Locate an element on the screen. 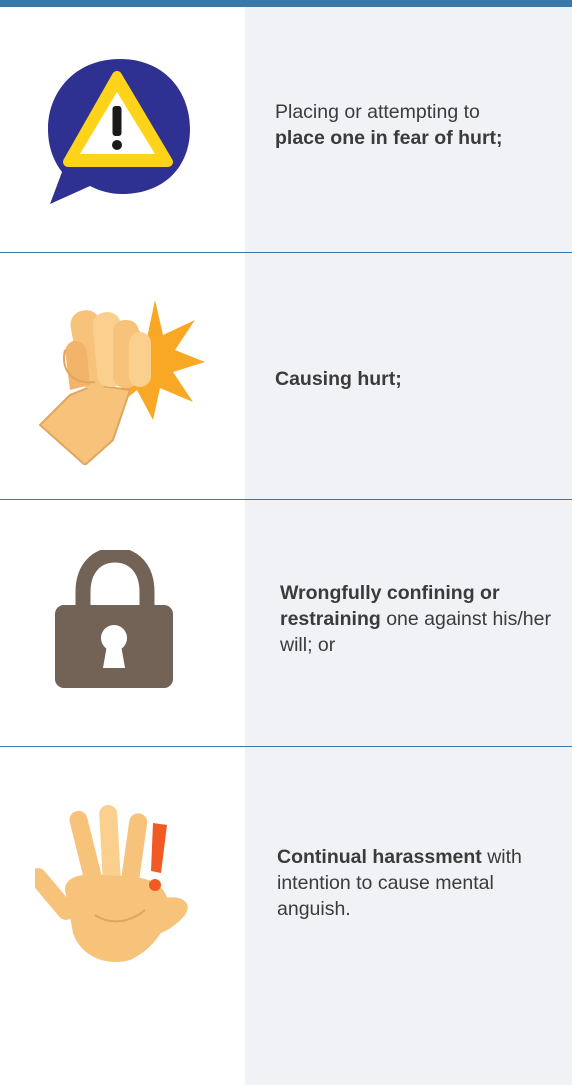 Image resolution: width=572 pixels, height=1085 pixels. padlock-icon is located at coordinates (114, 619).